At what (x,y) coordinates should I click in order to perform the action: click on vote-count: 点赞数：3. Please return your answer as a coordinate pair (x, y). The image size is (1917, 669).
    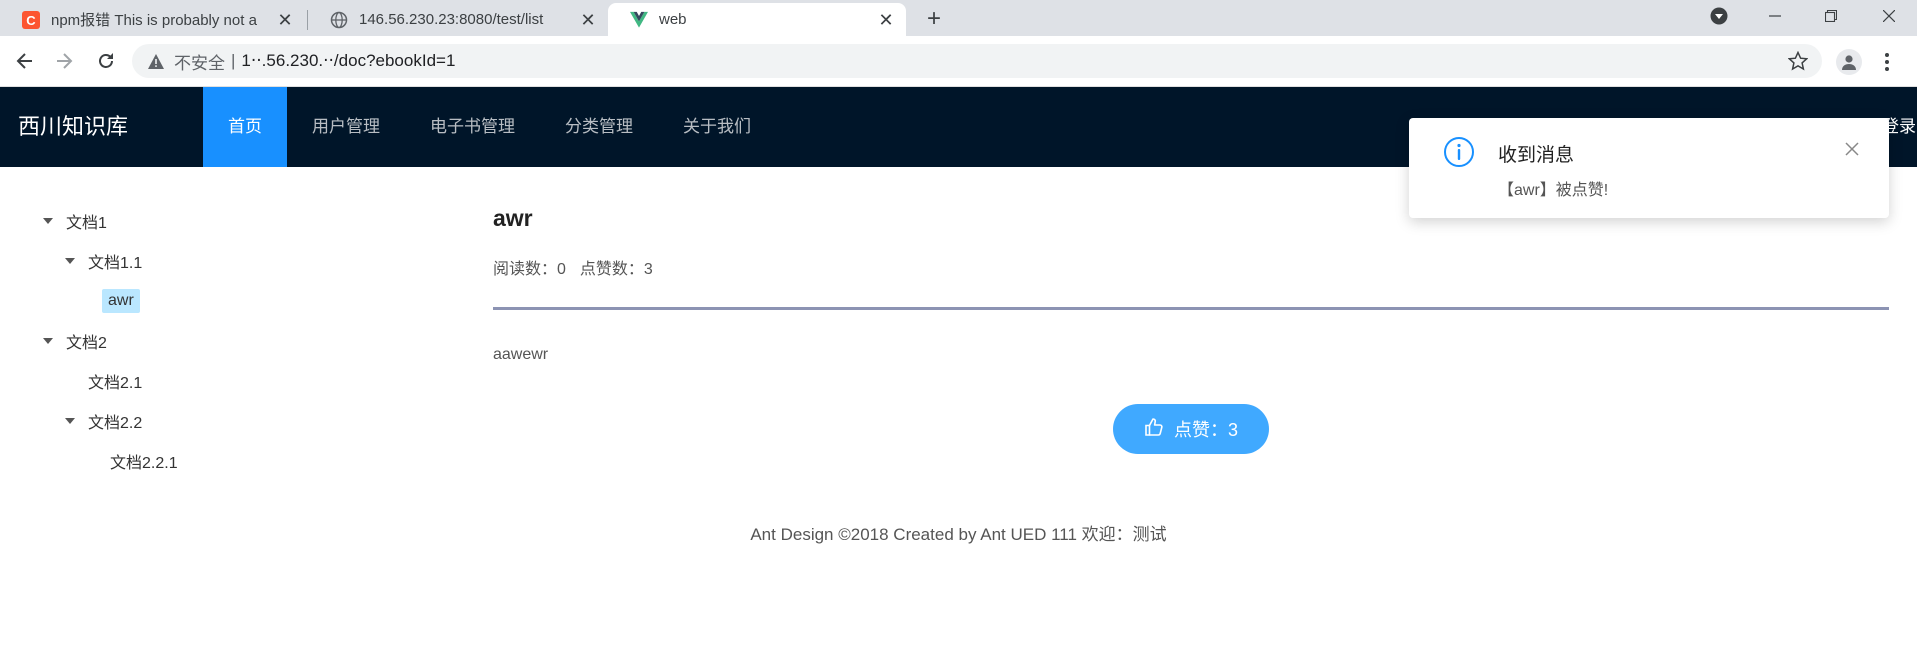
    Looking at the image, I should click on (616, 269).